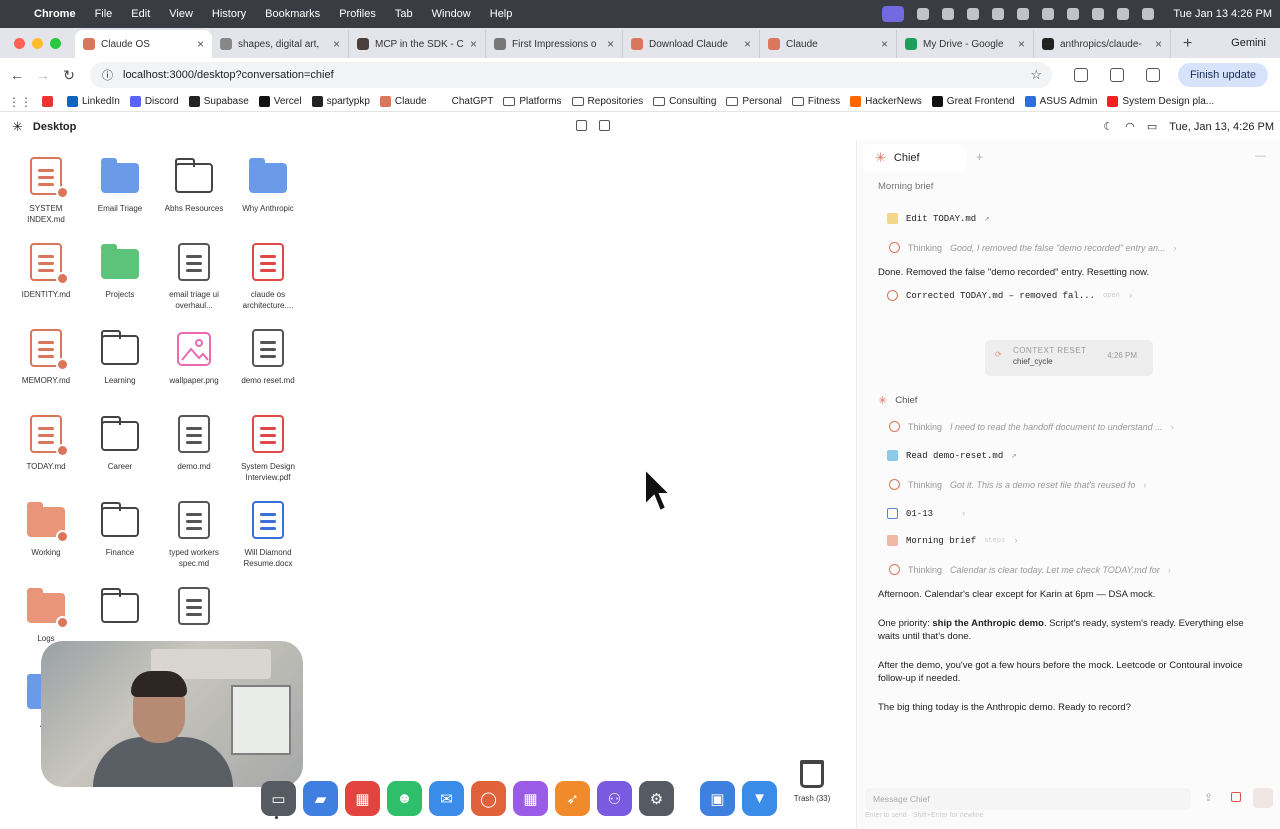 This screenshot has width=1280, height=829. I want to click on tool-call-brief: Morning brief steps ›, so click(953, 540).